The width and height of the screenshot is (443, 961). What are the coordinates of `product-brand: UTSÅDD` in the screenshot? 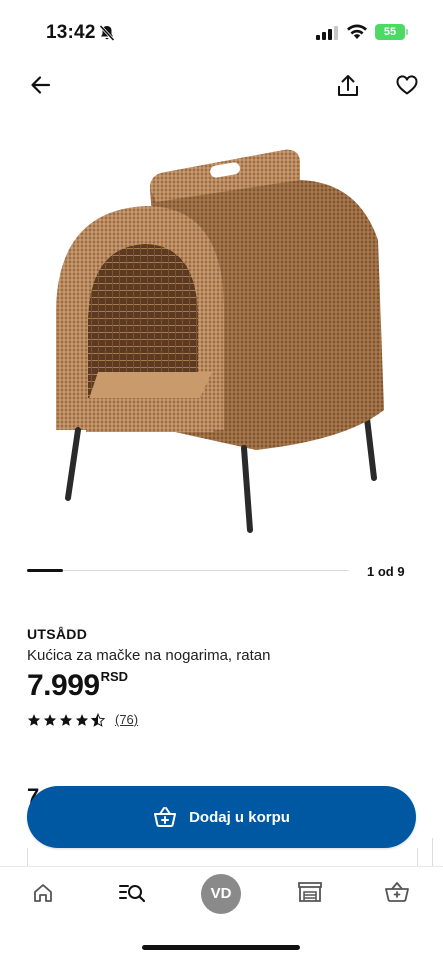 It's located at (57, 634).